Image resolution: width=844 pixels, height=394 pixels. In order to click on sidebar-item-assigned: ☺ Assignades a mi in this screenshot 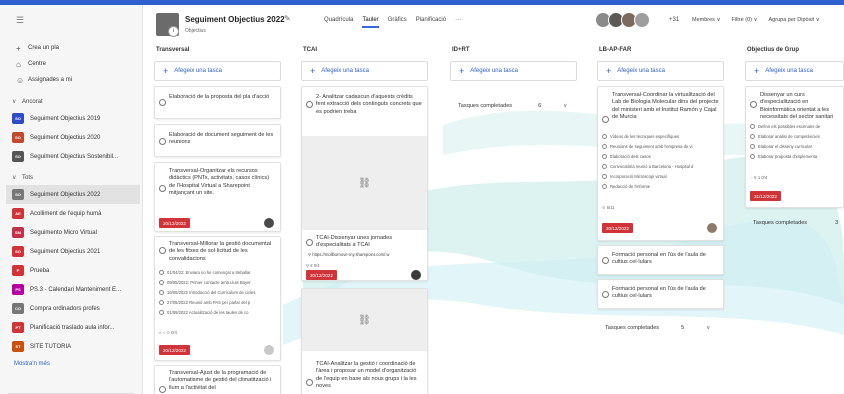, I will do `click(73, 80)`.